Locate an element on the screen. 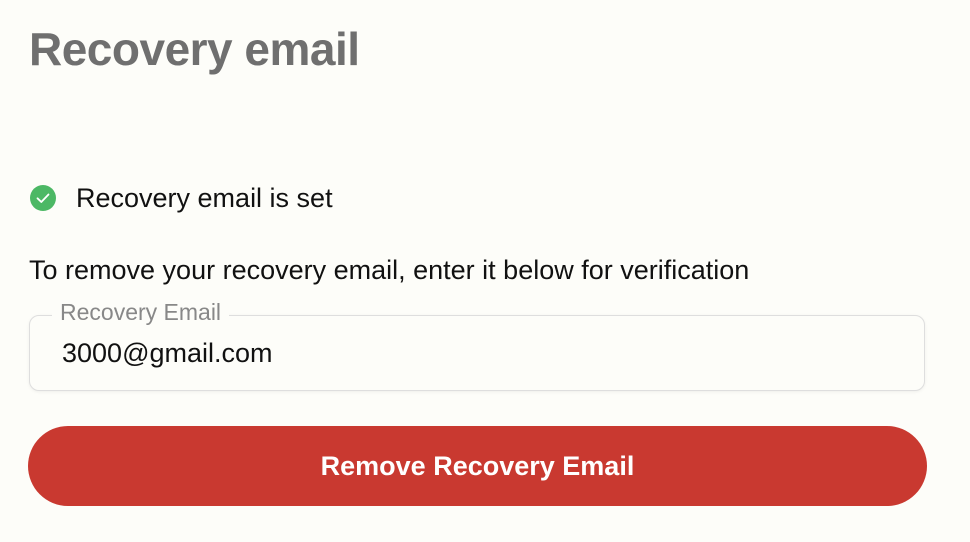  status-text: Recovery email is set is located at coordinates (204, 197).